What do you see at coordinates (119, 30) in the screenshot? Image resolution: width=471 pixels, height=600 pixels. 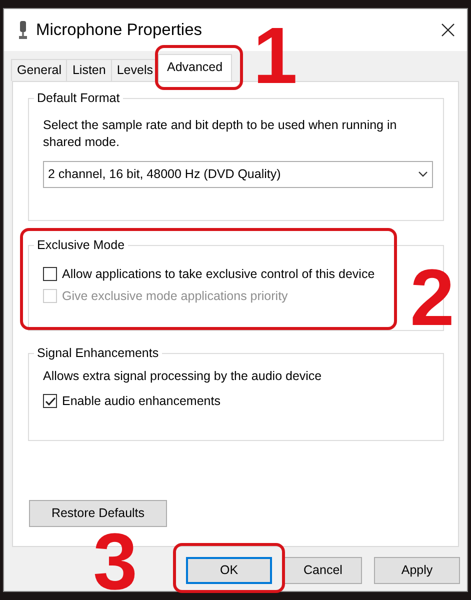 I see `window-title: Microphone Properties` at bounding box center [119, 30].